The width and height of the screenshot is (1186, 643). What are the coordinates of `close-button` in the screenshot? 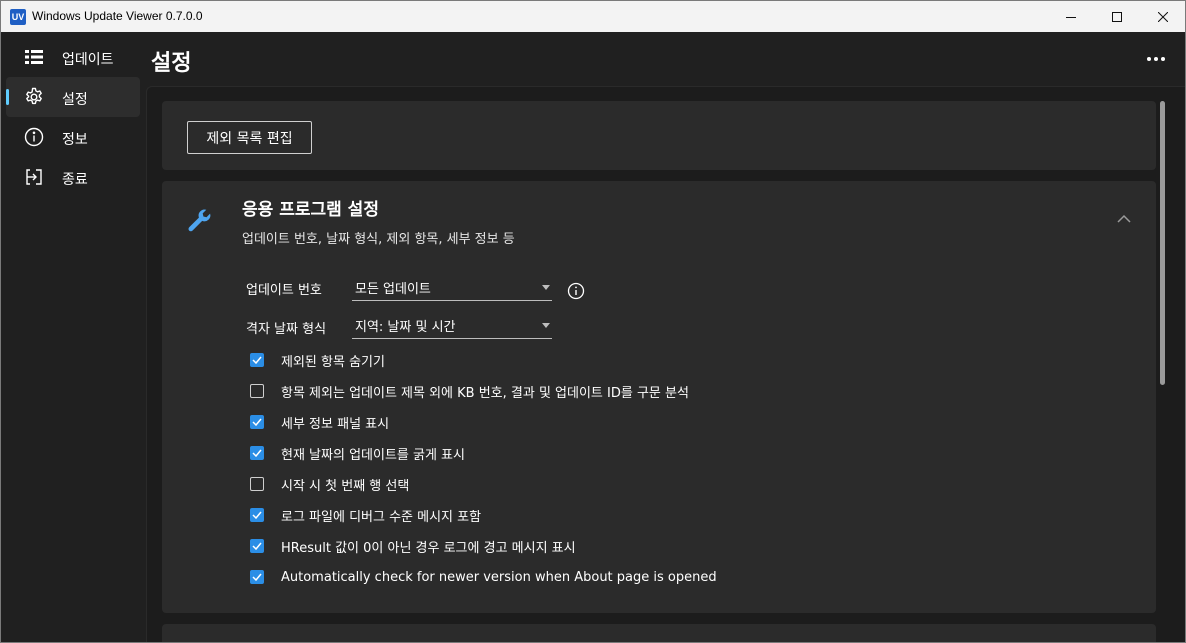 It's located at (1162, 16).